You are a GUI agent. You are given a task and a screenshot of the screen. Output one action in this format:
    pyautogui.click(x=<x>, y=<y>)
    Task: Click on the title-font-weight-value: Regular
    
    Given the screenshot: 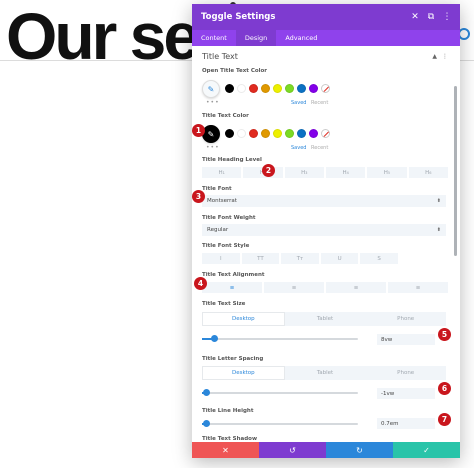 What is the action you would take?
    pyautogui.click(x=218, y=230)
    